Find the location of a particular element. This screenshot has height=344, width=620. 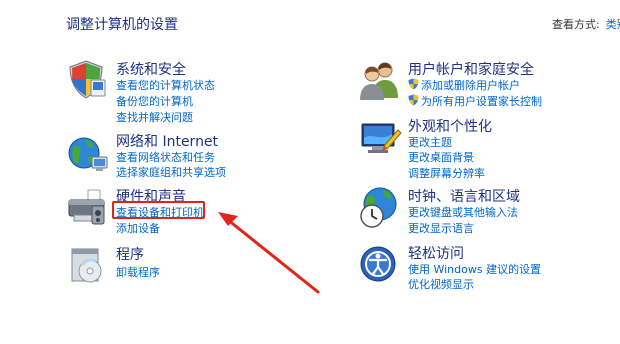

category-title: 外观和个性化 is located at coordinates (450, 126).